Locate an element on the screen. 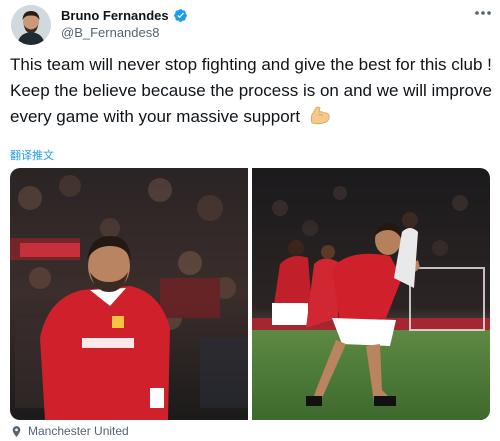 Image resolution: width=500 pixels, height=441 pixels. author-name-row: Bruno Fernandes is located at coordinates (124, 15).